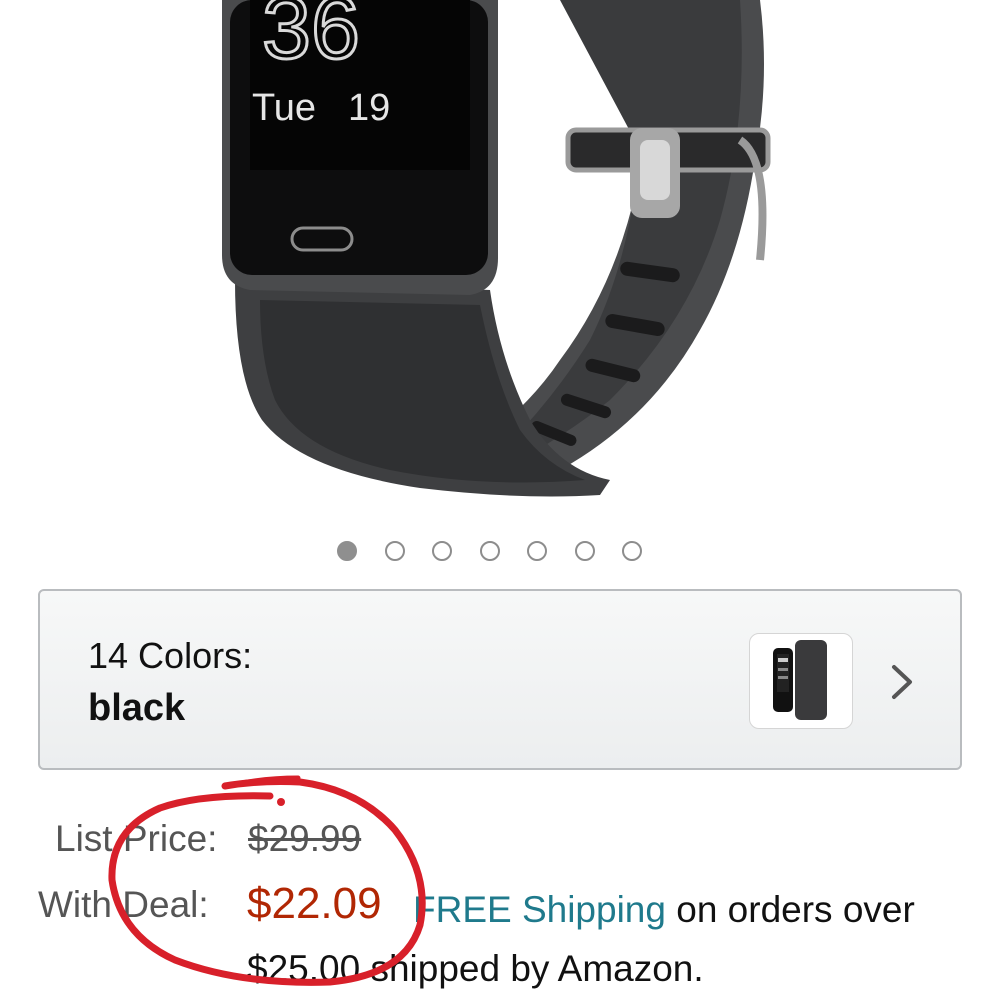  Describe the element at coordinates (314, 903) in the screenshot. I see `deal-price-value: $22.09` at that location.